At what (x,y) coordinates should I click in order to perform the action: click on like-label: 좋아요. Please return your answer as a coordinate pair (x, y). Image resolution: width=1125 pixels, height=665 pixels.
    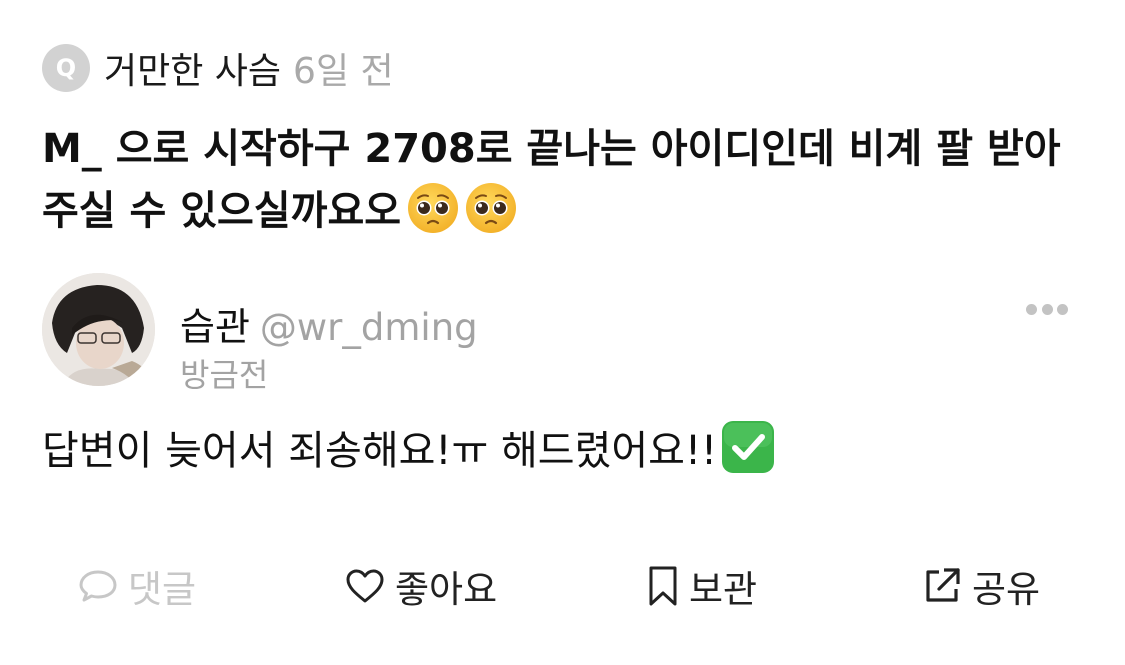
    Looking at the image, I should click on (446, 589).